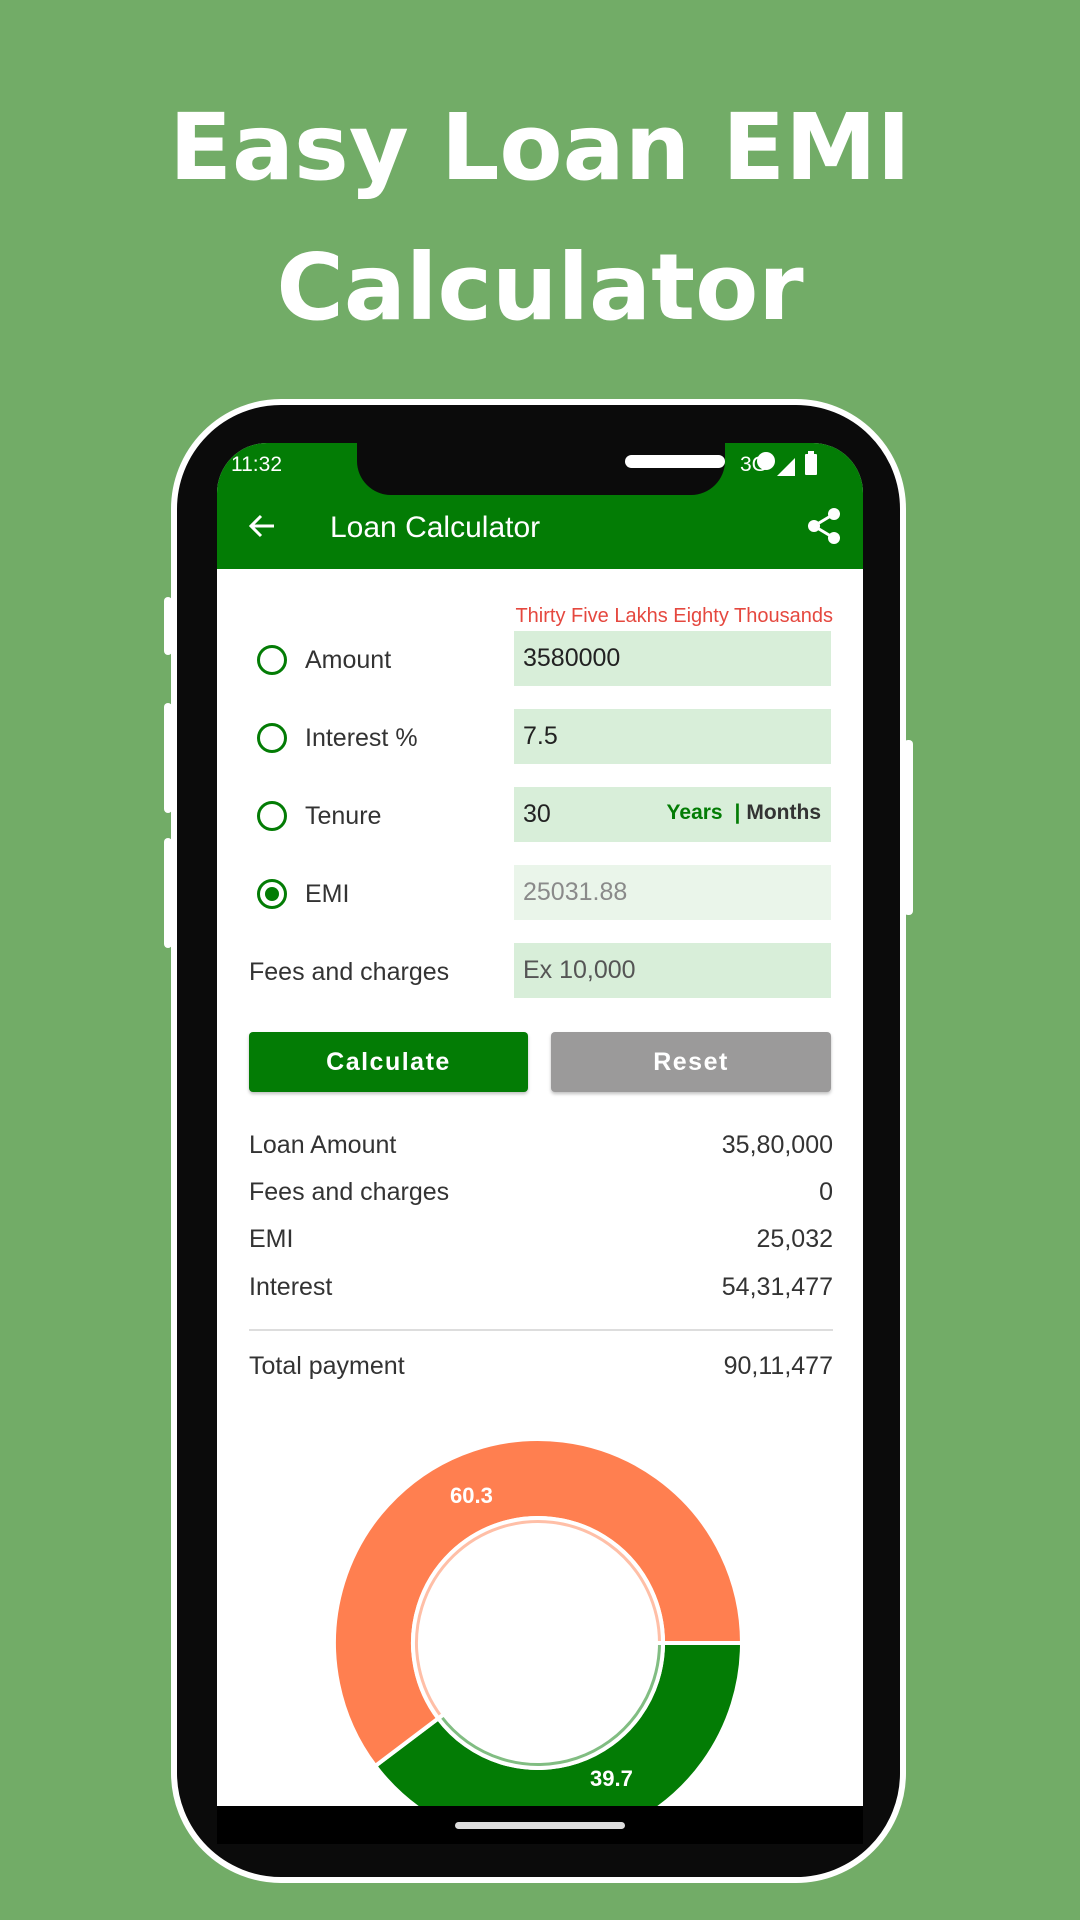 This screenshot has width=1080, height=1920. What do you see at coordinates (611, 1778) in the screenshot?
I see `donut-label: 39.7` at bounding box center [611, 1778].